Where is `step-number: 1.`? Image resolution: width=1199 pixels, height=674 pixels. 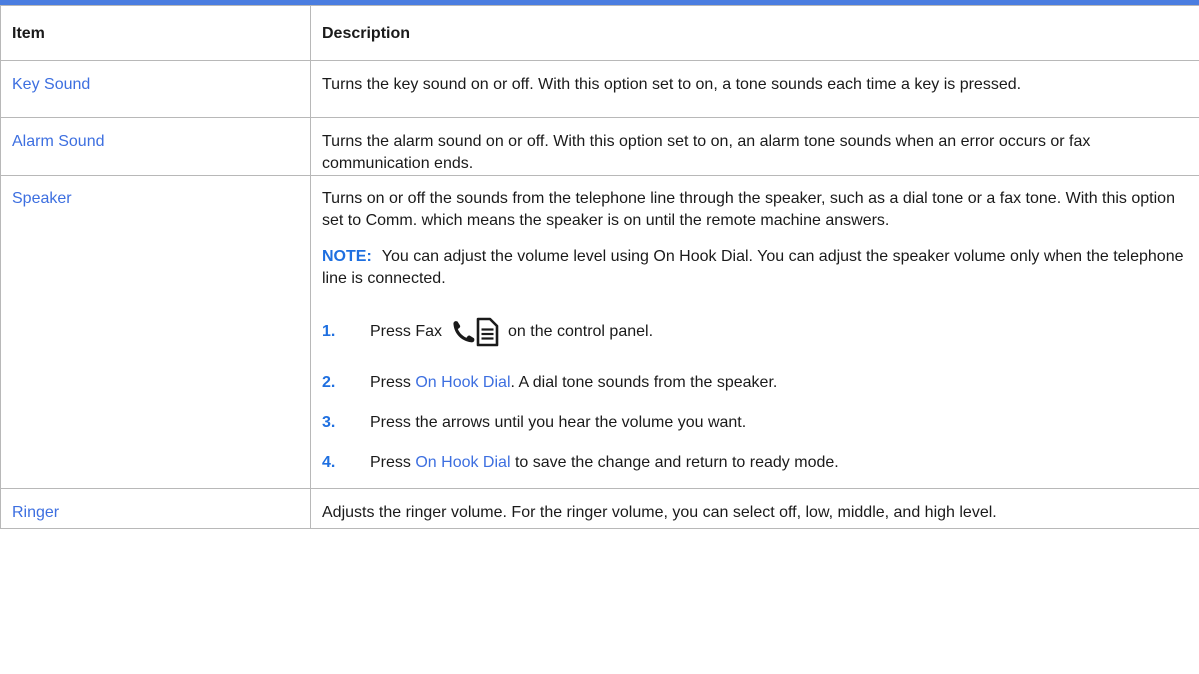
step-number: 1. is located at coordinates (329, 331).